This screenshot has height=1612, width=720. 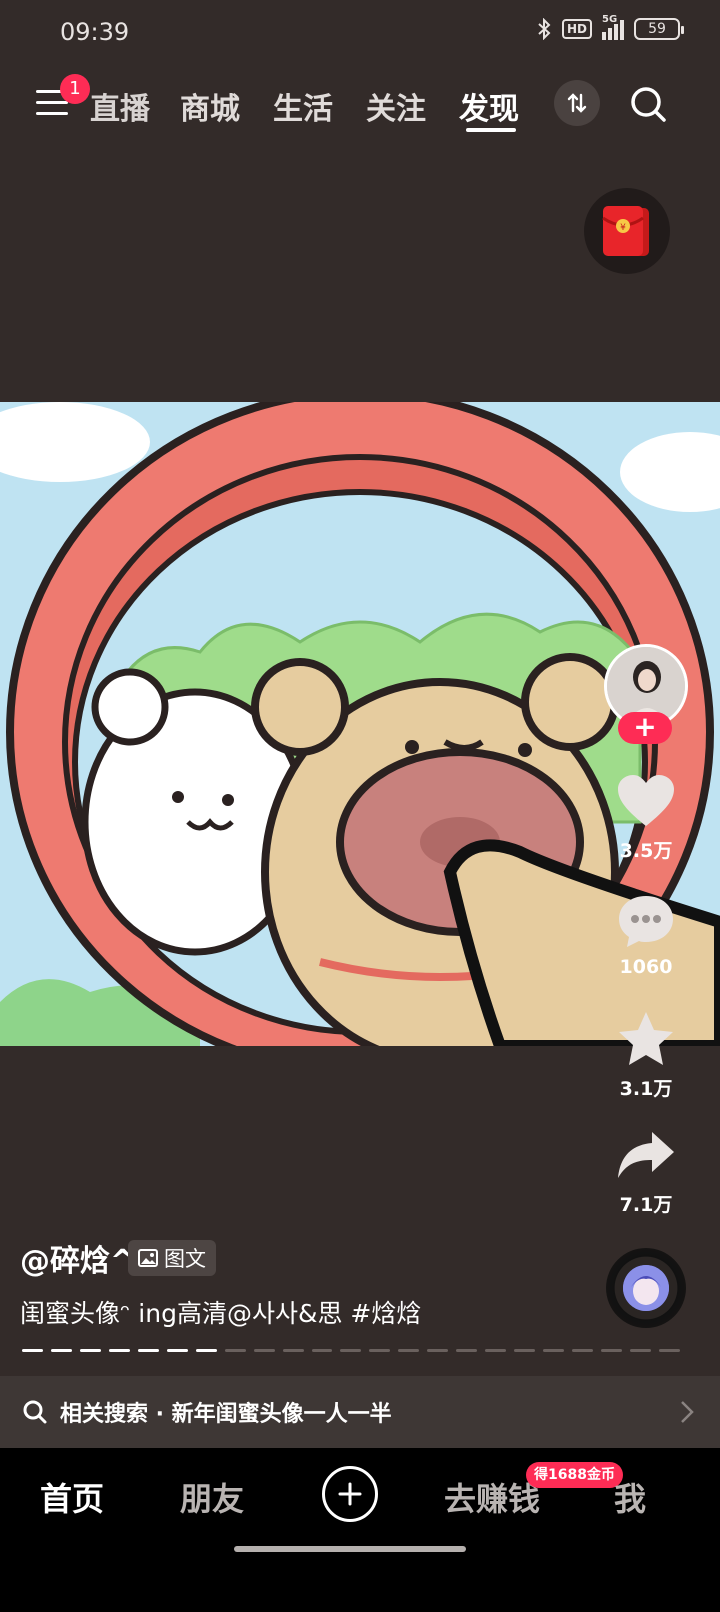 I want to click on comment-icon, so click(x=646, y=921).